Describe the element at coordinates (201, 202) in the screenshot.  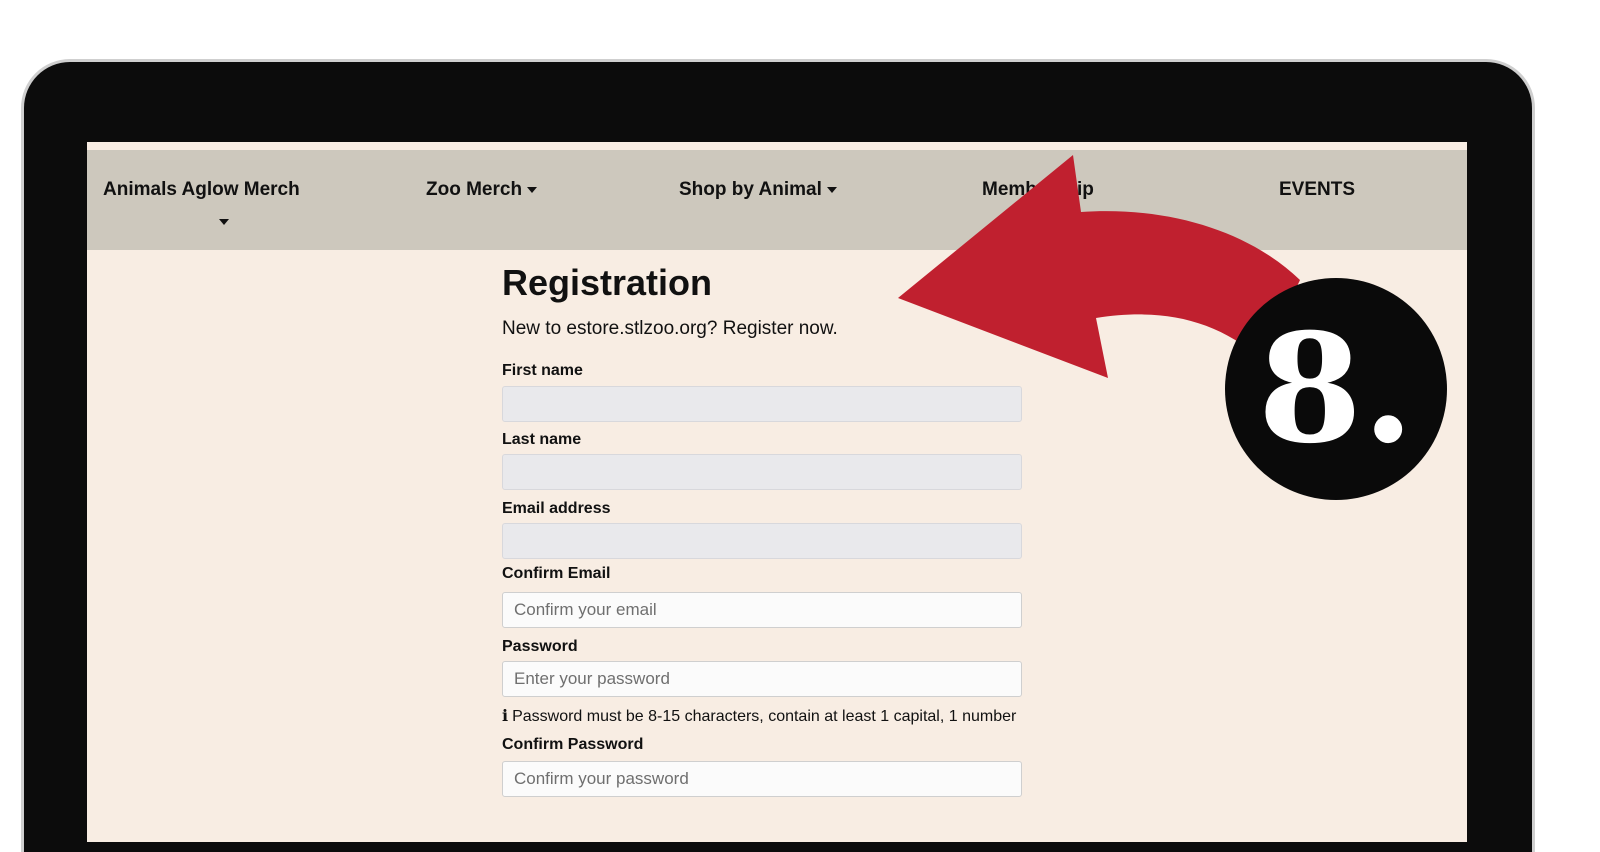
I see `nav-item-animals-aglow-merch: Animals Aglow Merch` at that location.